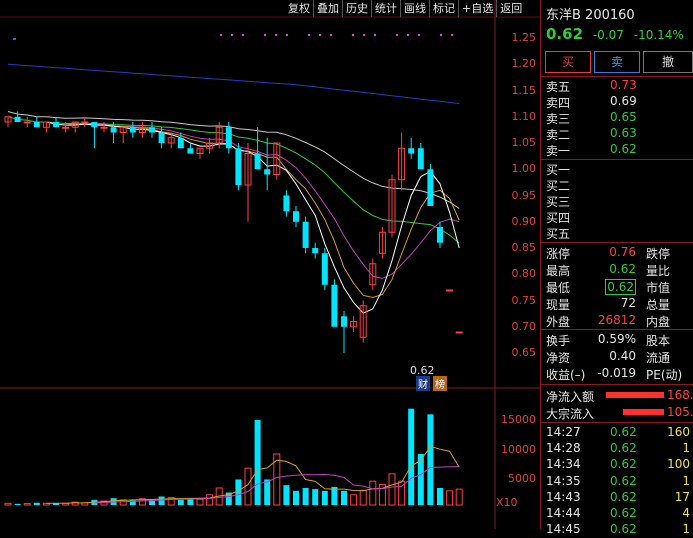  Describe the element at coordinates (608, 35) in the screenshot. I see `price-change: -0.07` at that location.